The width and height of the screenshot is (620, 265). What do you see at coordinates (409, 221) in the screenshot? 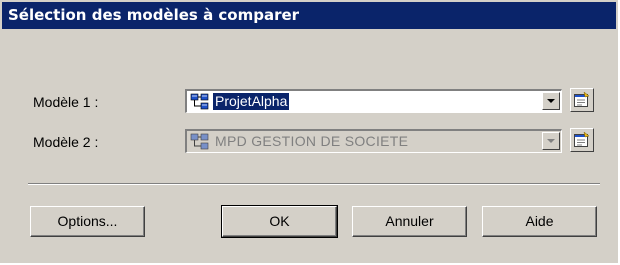
I see `cancel-button: Annuler` at bounding box center [409, 221].